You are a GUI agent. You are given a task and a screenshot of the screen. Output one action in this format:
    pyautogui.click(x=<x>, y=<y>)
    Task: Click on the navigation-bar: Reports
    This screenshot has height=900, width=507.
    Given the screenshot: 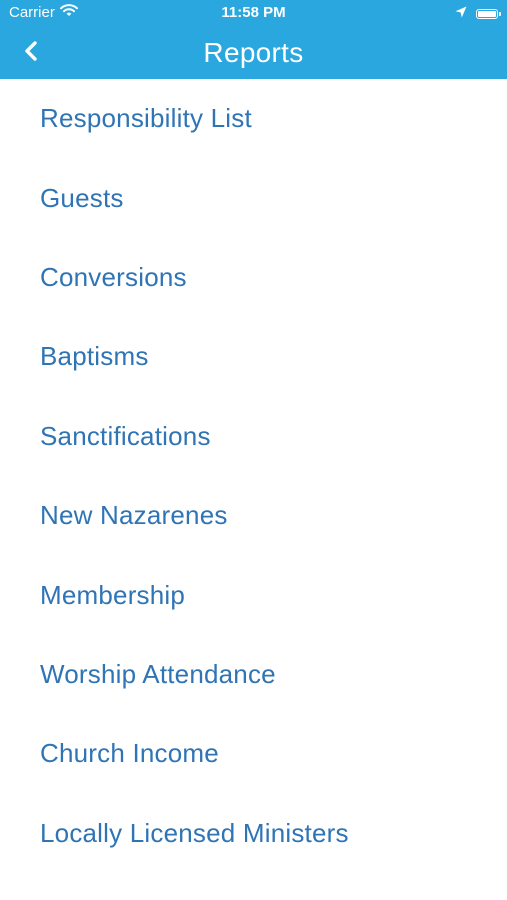 What is the action you would take?
    pyautogui.click(x=253, y=53)
    